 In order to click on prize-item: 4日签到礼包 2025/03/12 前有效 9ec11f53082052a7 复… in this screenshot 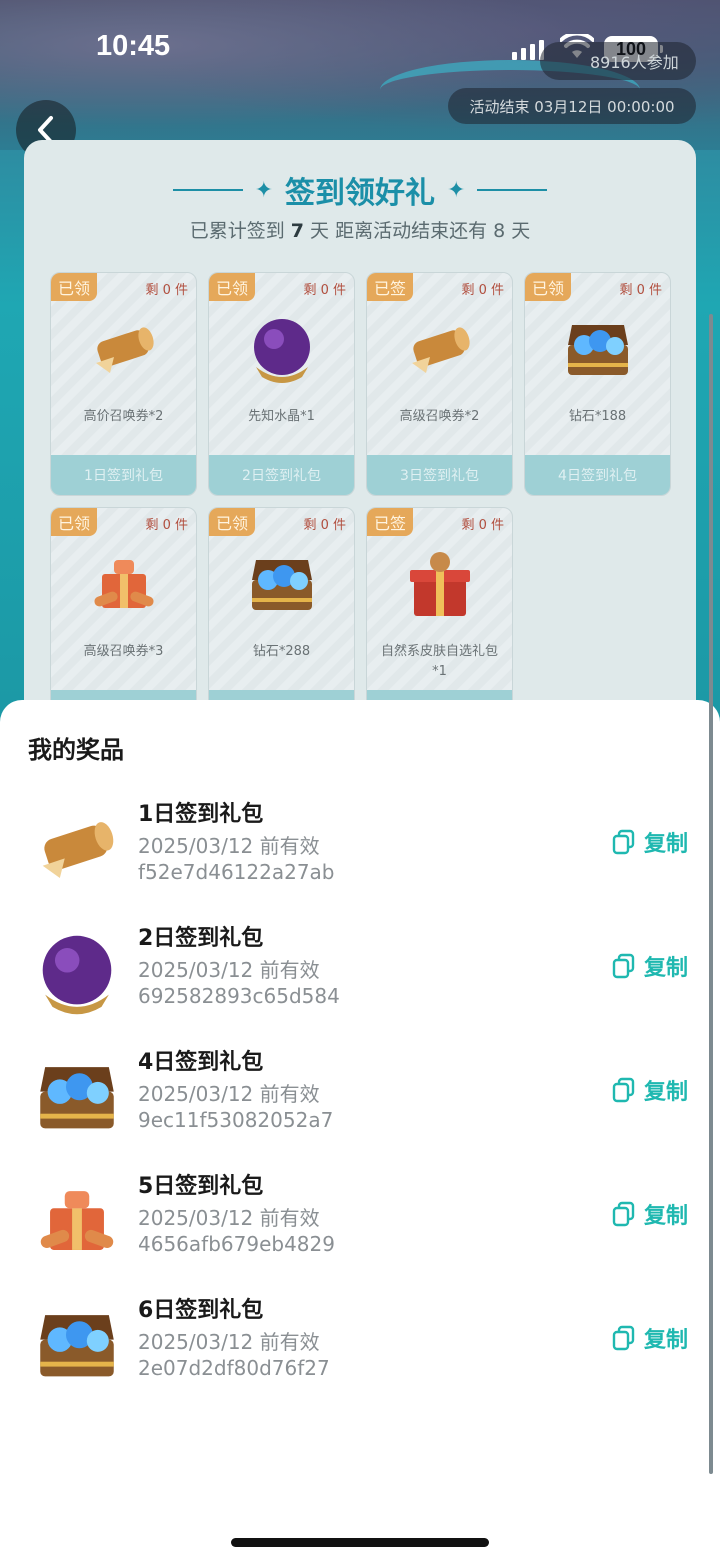, I will do `click(360, 1099)`.